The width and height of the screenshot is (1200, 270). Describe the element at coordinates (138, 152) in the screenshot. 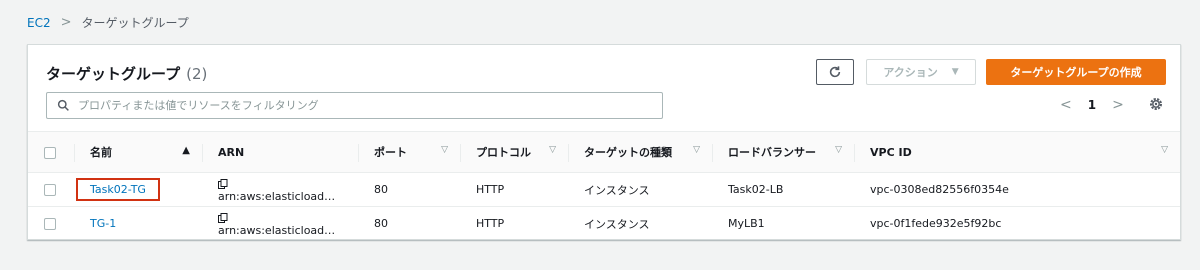

I see `column-header-name: 名前 ▲` at that location.